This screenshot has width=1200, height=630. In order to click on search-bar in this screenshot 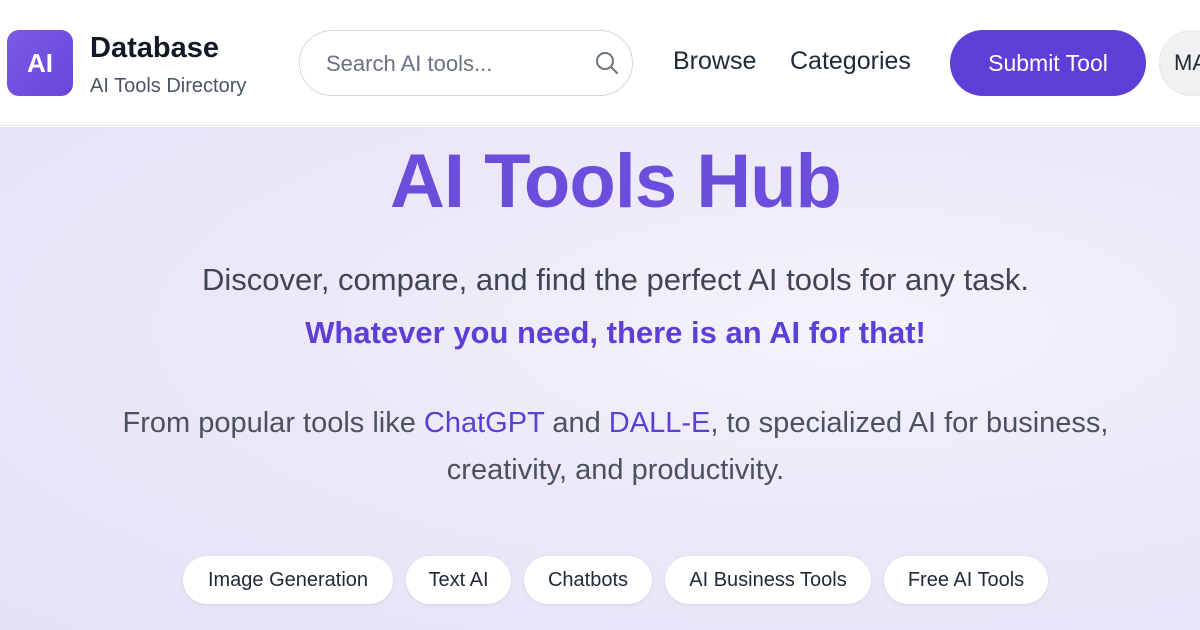, I will do `click(466, 63)`.